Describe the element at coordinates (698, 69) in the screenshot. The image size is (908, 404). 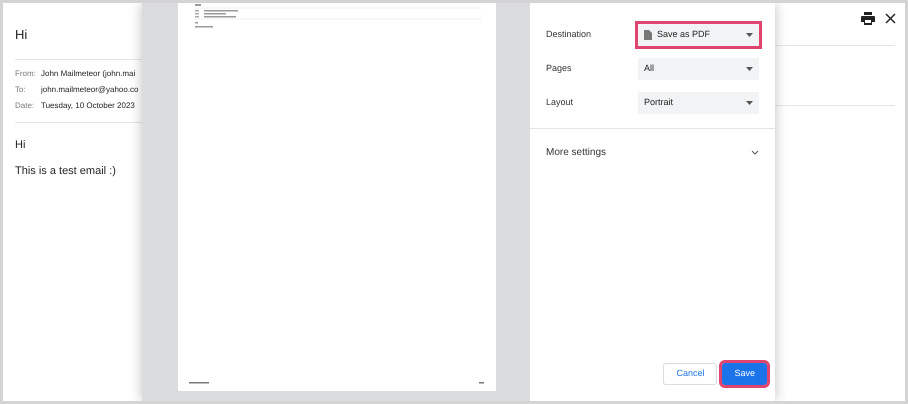
I see `dropdown: All` at that location.